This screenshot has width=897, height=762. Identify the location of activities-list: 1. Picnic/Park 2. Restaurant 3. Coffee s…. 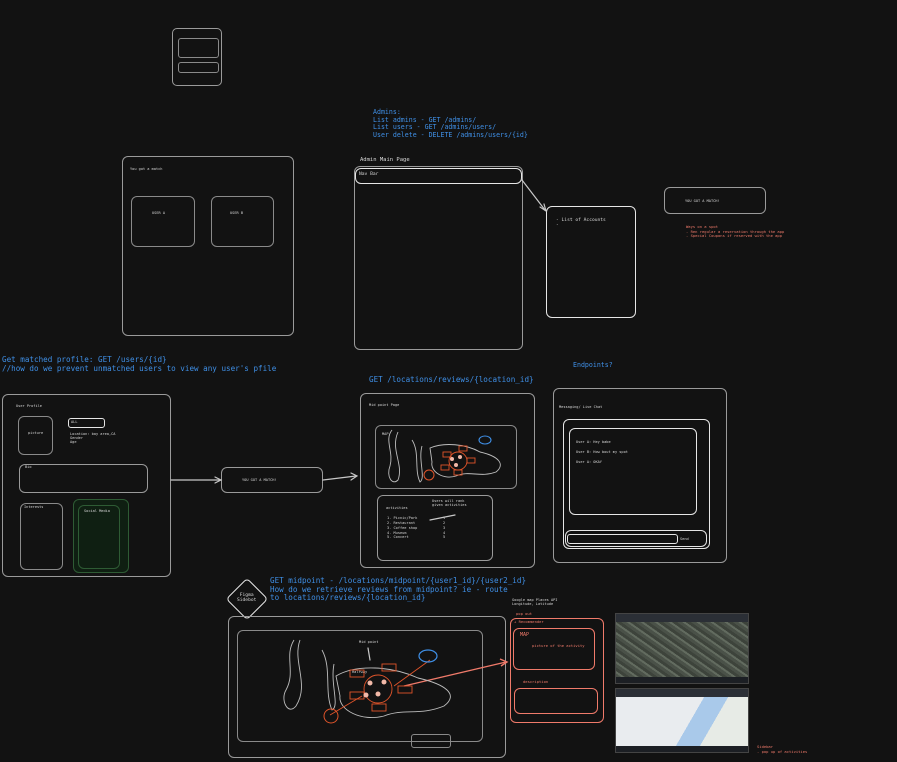
(402, 528).